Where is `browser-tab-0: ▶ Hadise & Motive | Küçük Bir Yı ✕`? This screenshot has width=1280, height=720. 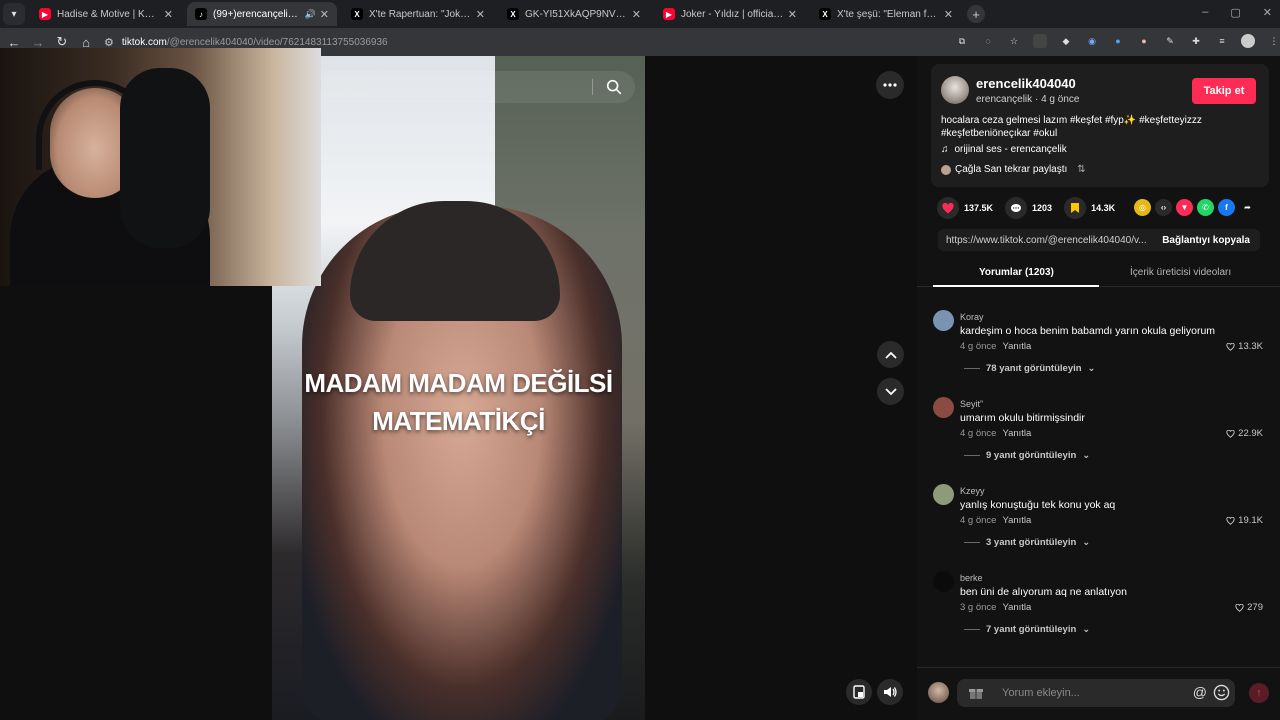 browser-tab-0: ▶ Hadise & Motive | Küçük Bir Yı ✕ is located at coordinates (106, 14).